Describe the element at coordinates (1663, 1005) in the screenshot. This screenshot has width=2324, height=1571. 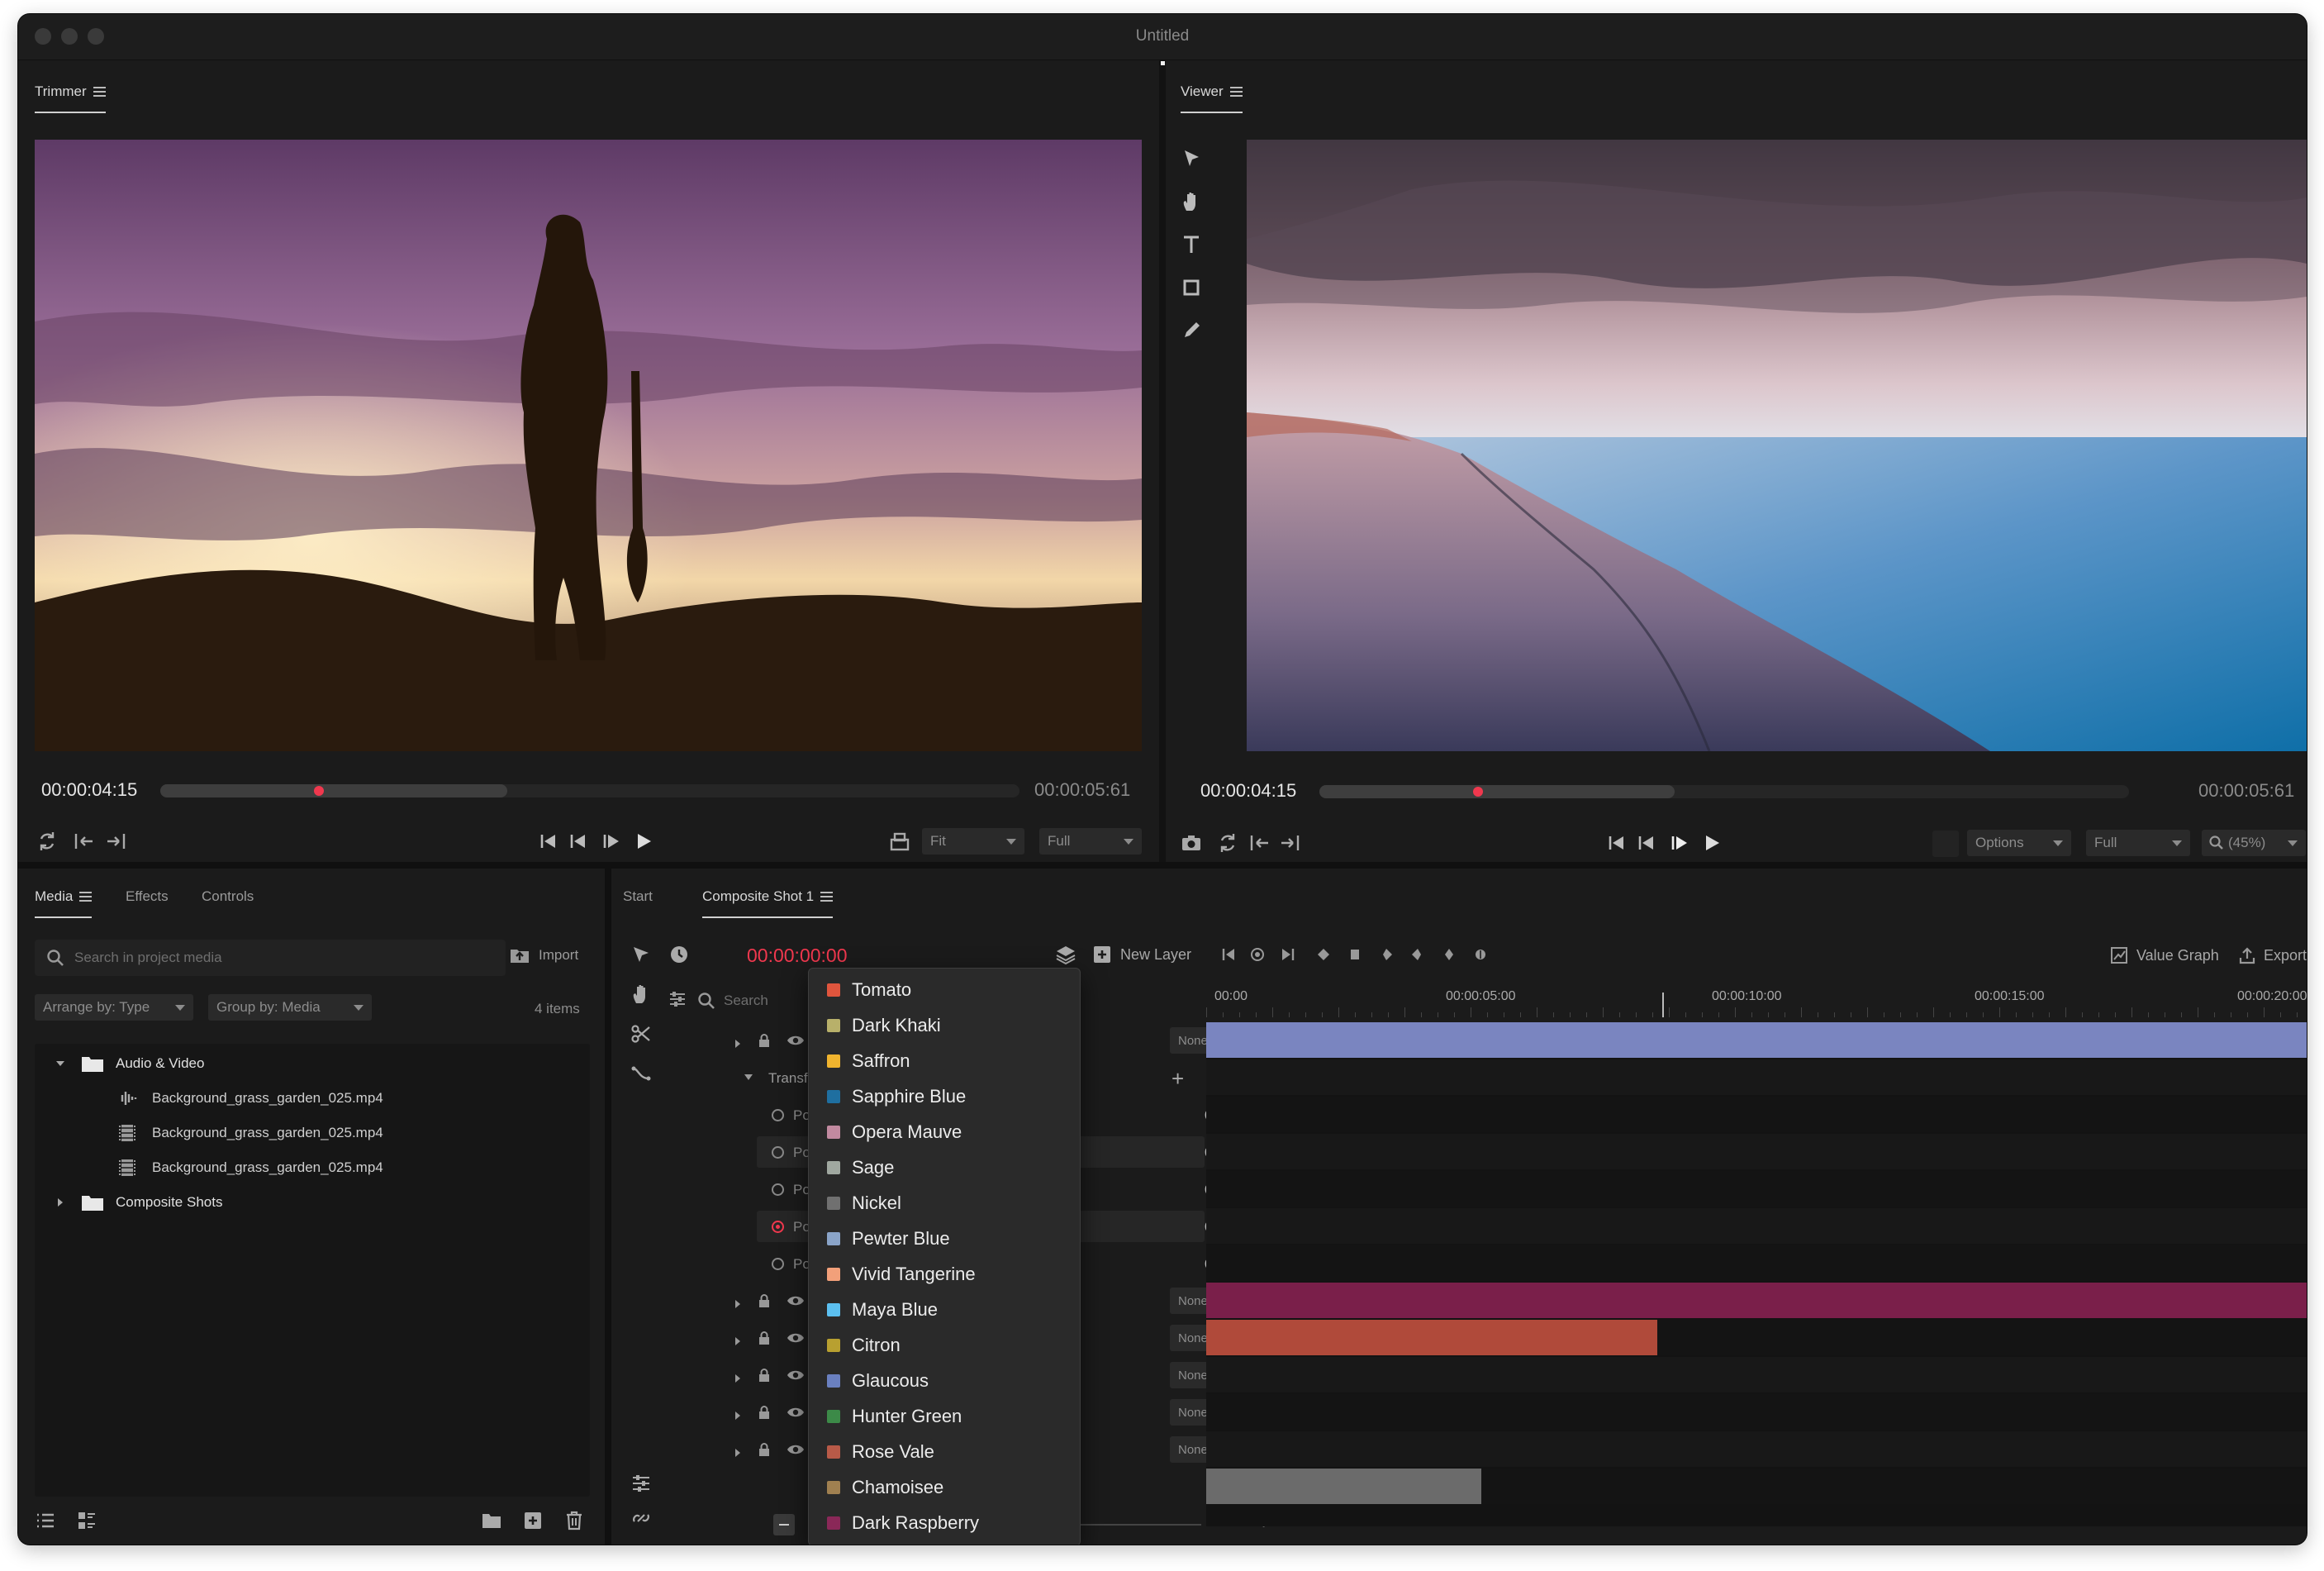
I see `timeline-playhead` at that location.